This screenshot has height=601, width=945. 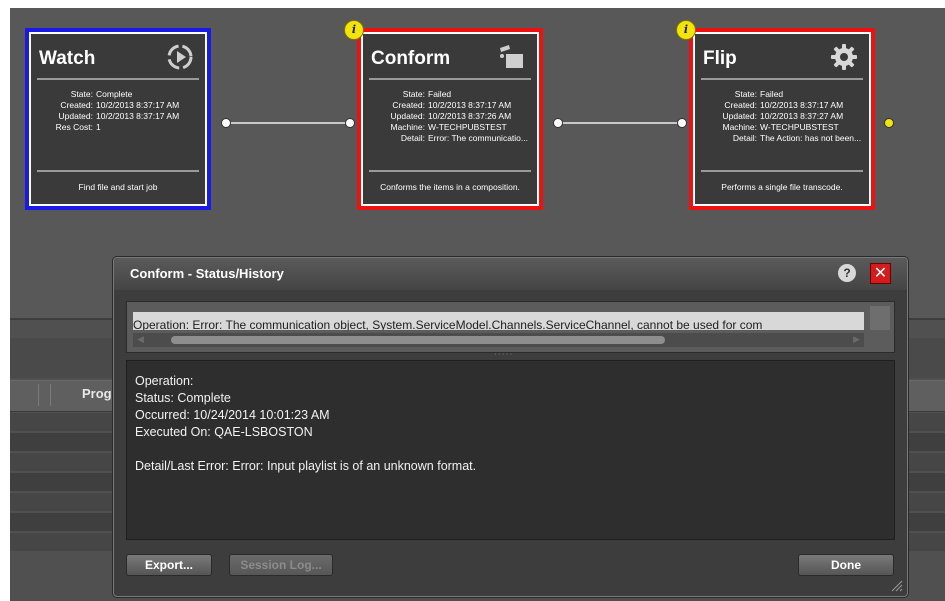 I want to click on meta-state: State: Complete, so click(x=118, y=94).